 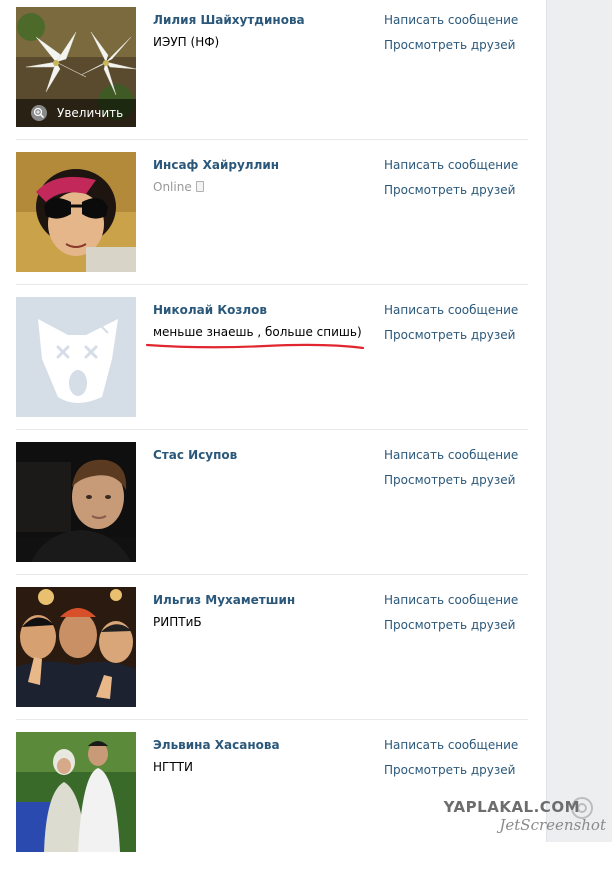 I want to click on friend-name: Инсаф Хайруллин, so click(x=216, y=165).